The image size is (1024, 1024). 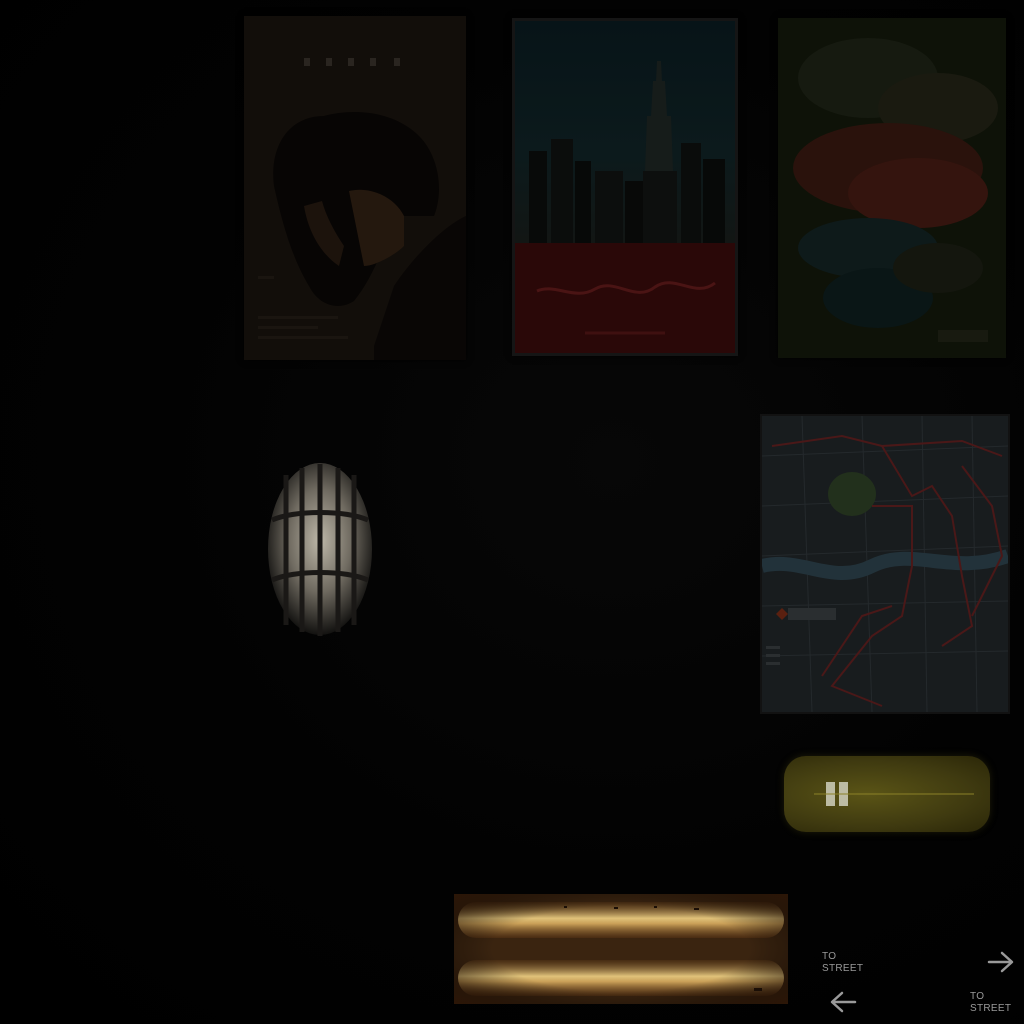 I want to click on abstract-floral-art, so click(x=892, y=188).